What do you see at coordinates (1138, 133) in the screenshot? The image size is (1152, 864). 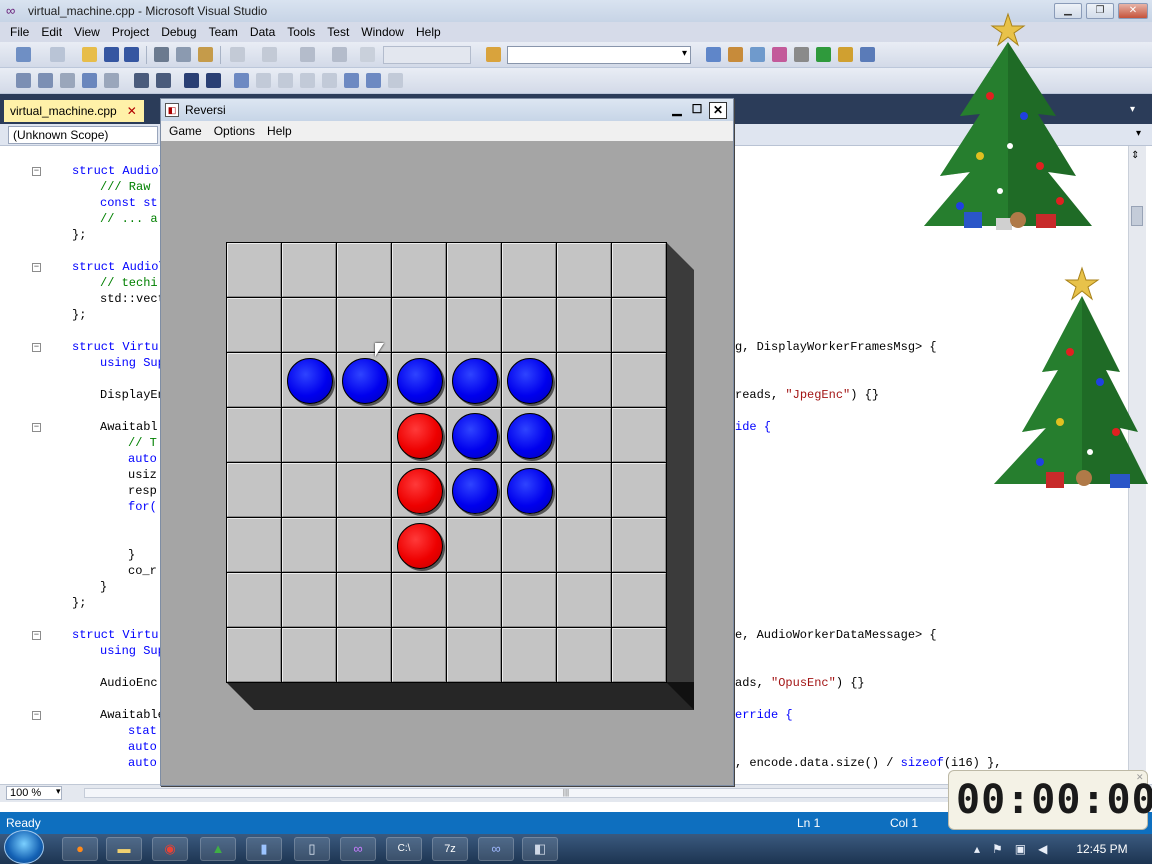 I see `members-dropdown-icon: ▾` at bounding box center [1138, 133].